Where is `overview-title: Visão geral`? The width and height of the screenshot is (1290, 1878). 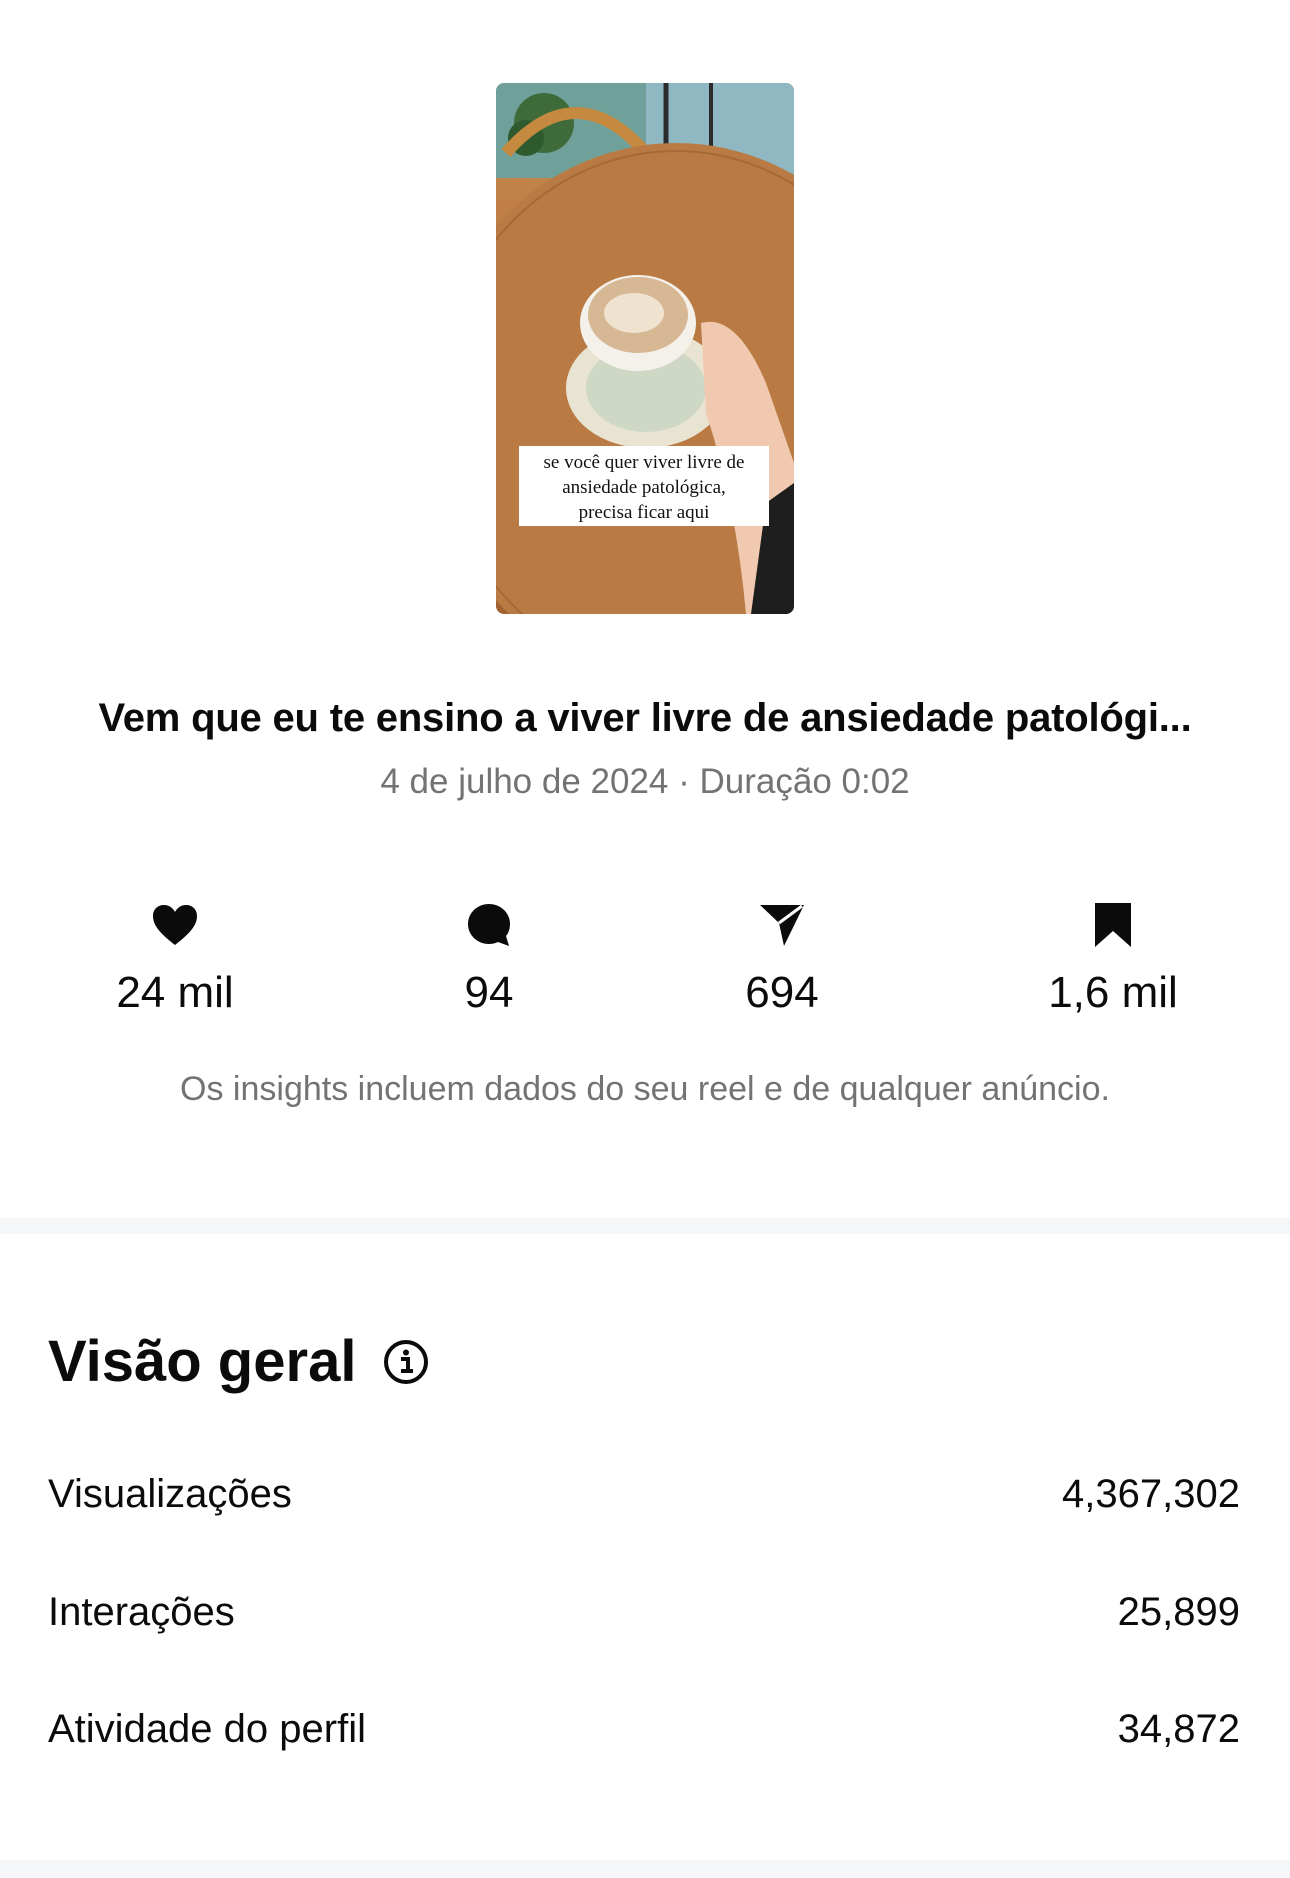 overview-title: Visão geral is located at coordinates (202, 1361).